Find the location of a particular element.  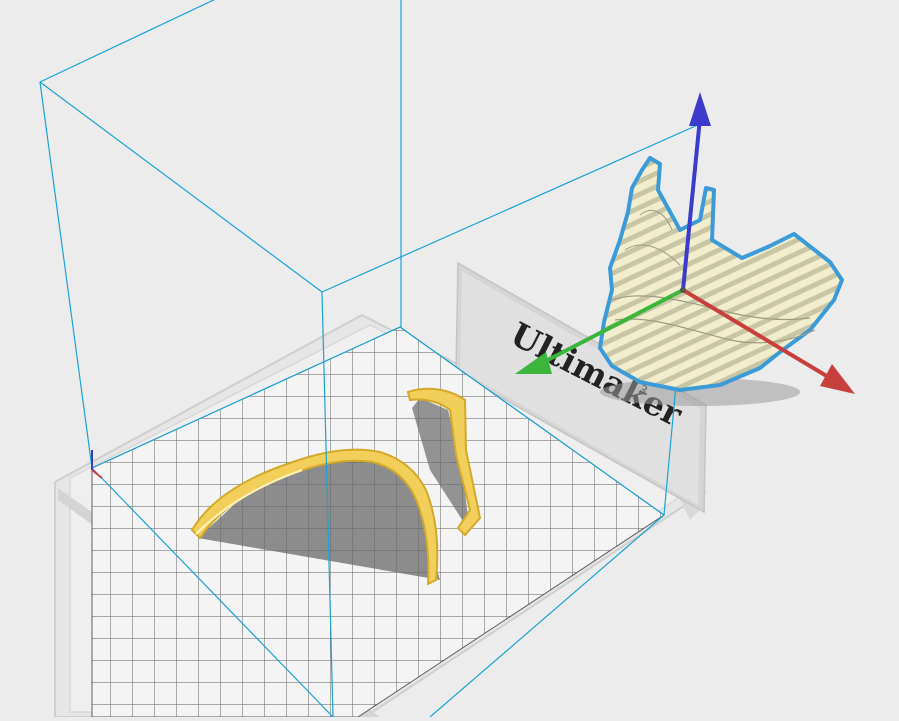

x-axis-arrow-icon is located at coordinates (837, 379).